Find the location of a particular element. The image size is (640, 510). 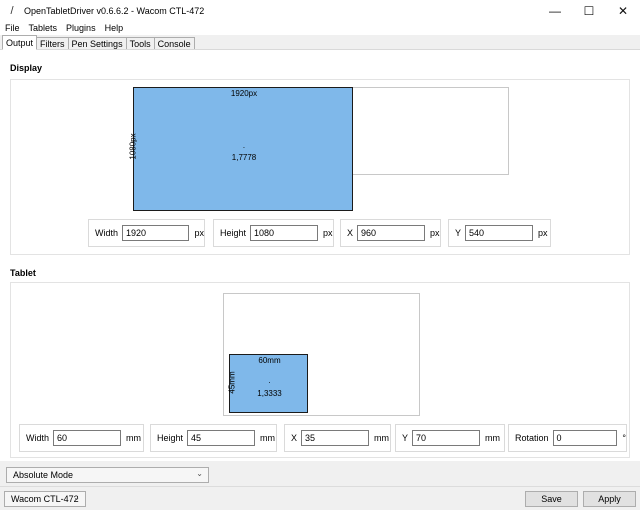

tablet-height-field: Height 45 mm is located at coordinates (213, 438).